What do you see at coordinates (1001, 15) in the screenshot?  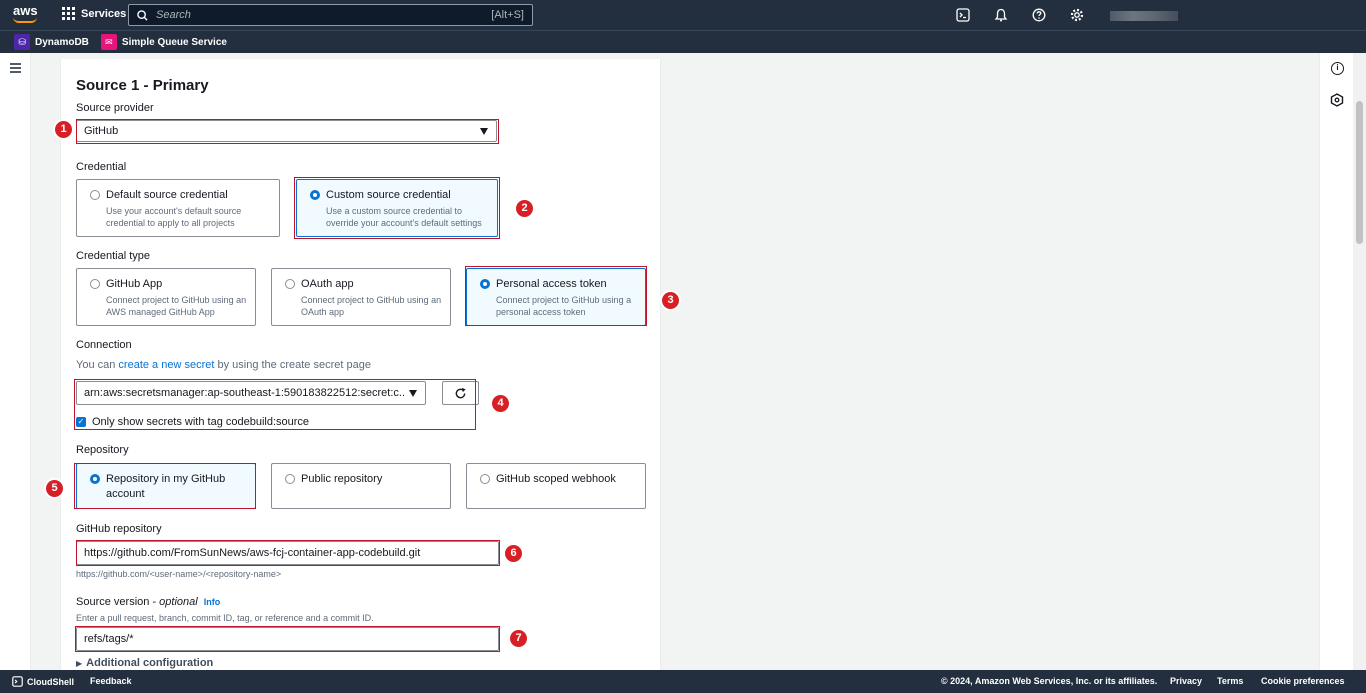 I see `notifications-icon` at bounding box center [1001, 15].